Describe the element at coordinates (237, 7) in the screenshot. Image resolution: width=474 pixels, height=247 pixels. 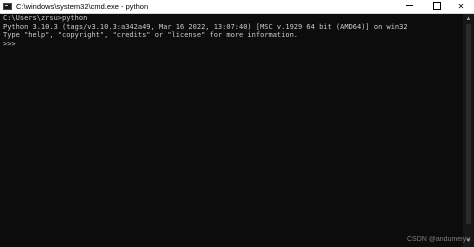
I see `title-bar: C:\windows\system32\cmd.exe - python ✕` at that location.